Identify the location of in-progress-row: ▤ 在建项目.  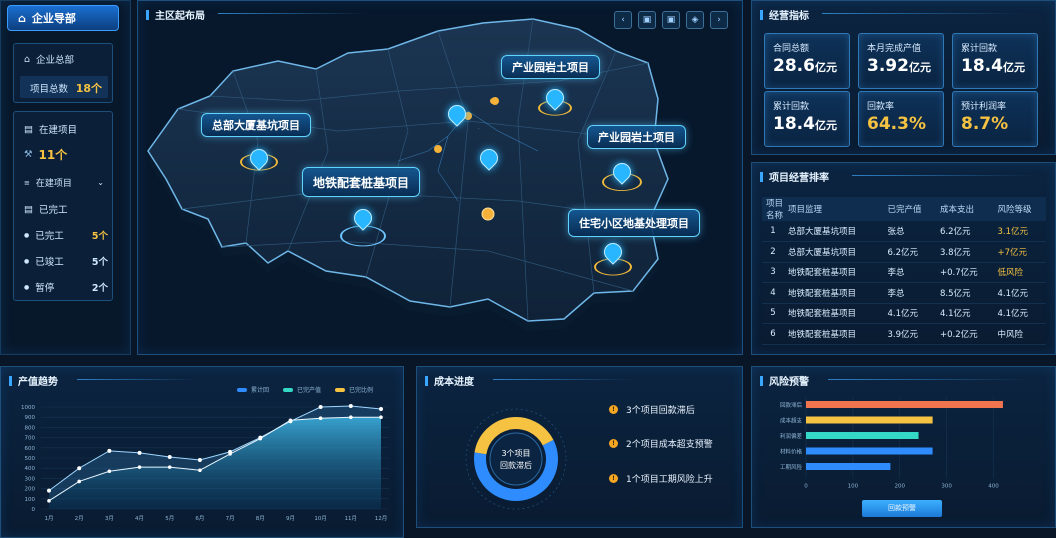
(50, 129).